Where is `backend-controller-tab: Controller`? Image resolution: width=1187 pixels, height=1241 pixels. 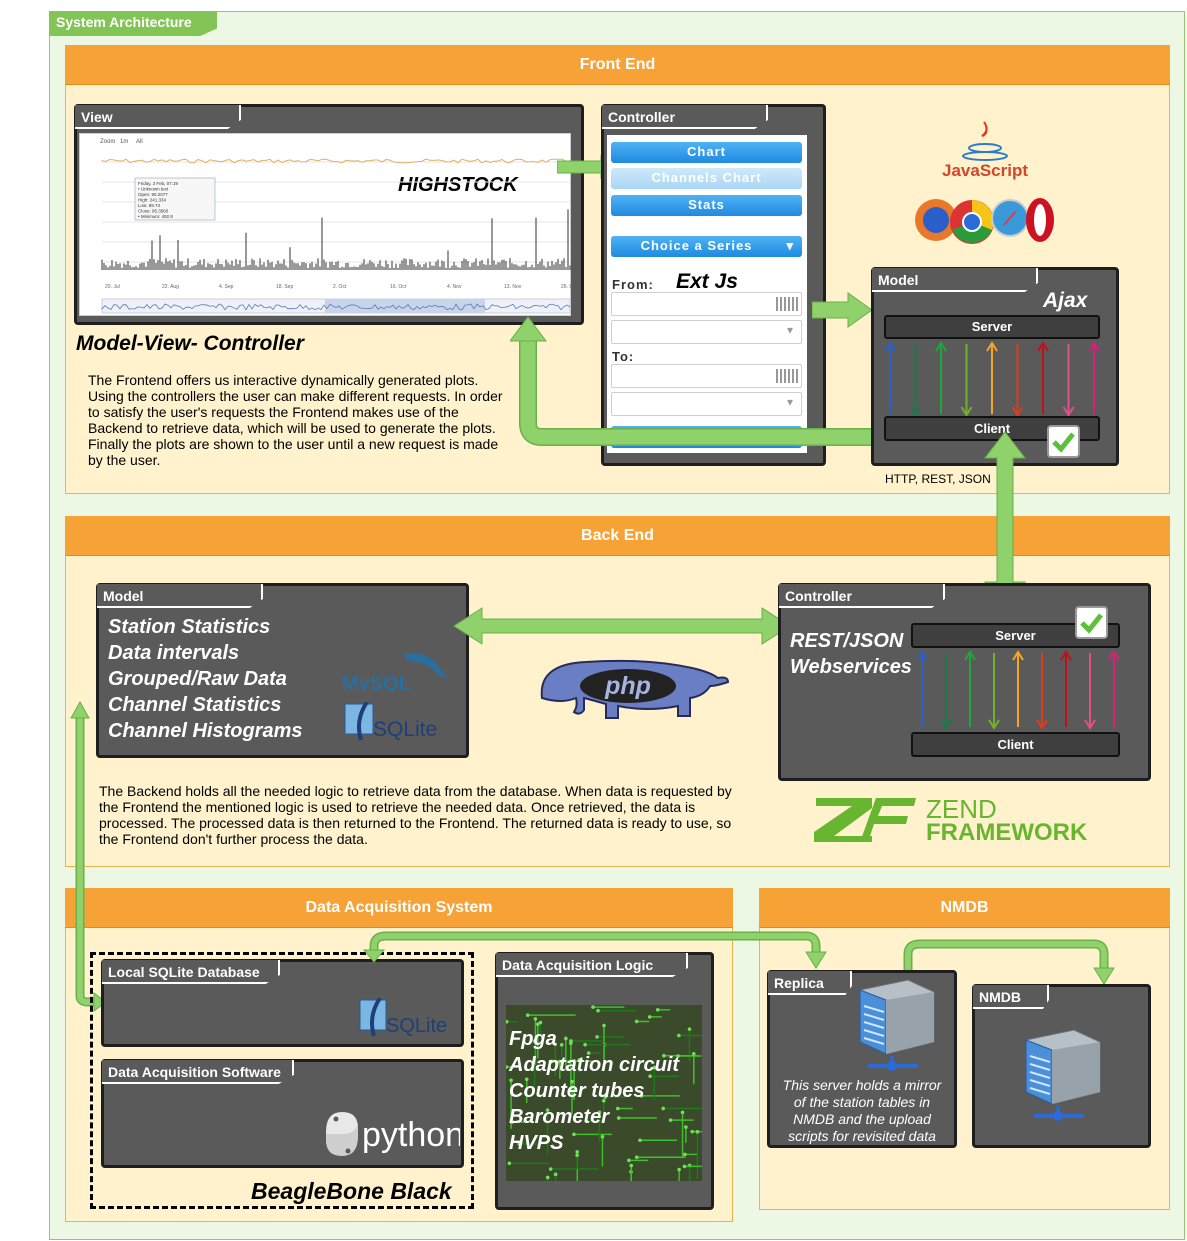
backend-controller-tab: Controller is located at coordinates (862, 596).